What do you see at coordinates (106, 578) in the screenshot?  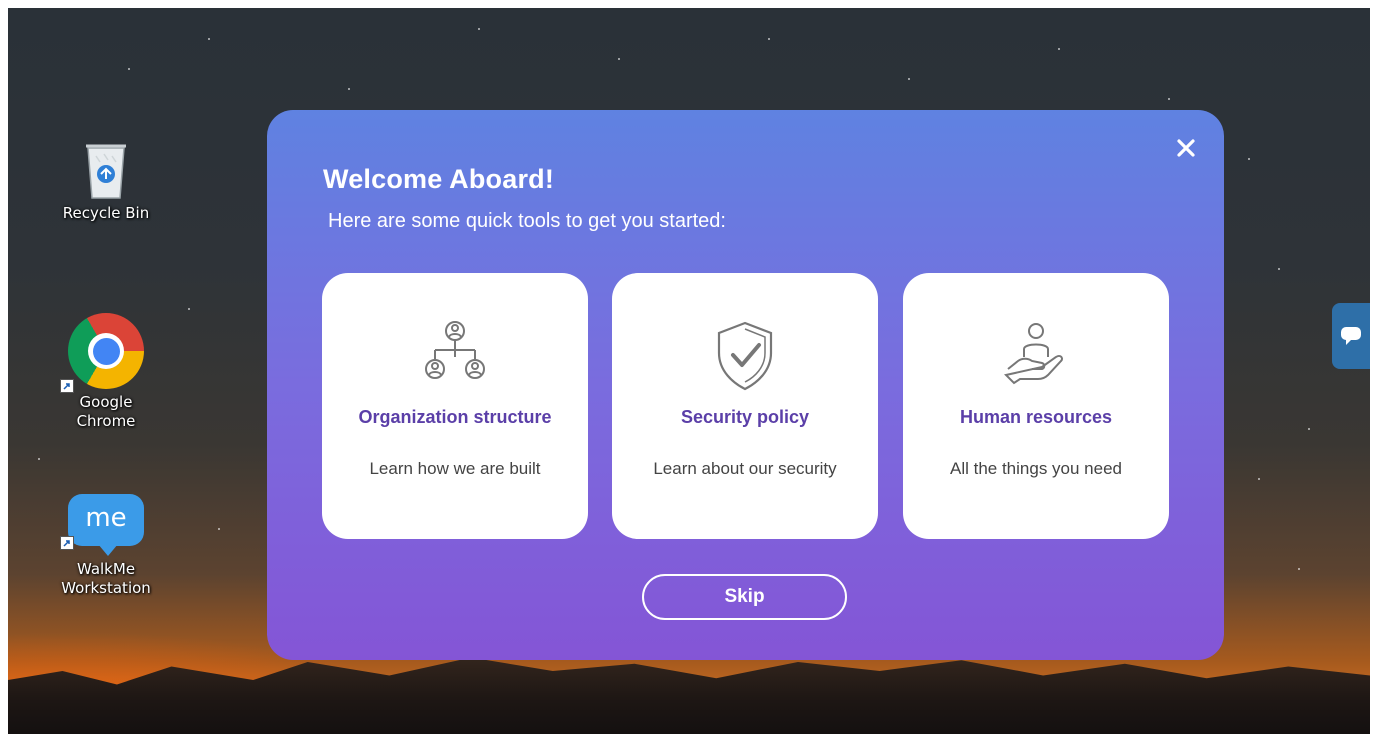 I see `desktop-icon-label: WalkMe Workstation` at bounding box center [106, 578].